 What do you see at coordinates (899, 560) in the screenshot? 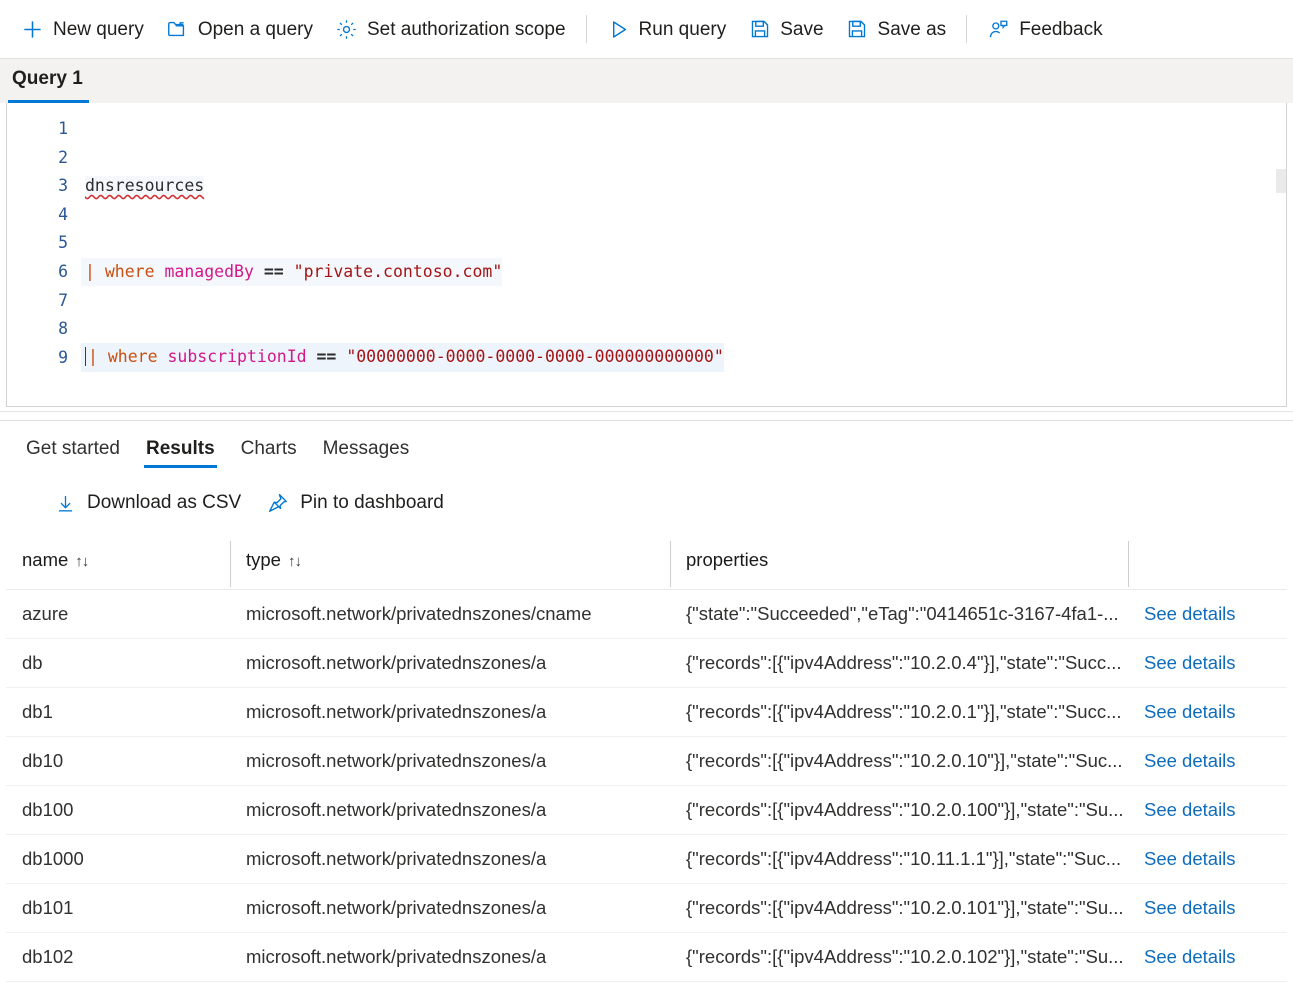
I see `column-header-properties: properties` at bounding box center [899, 560].